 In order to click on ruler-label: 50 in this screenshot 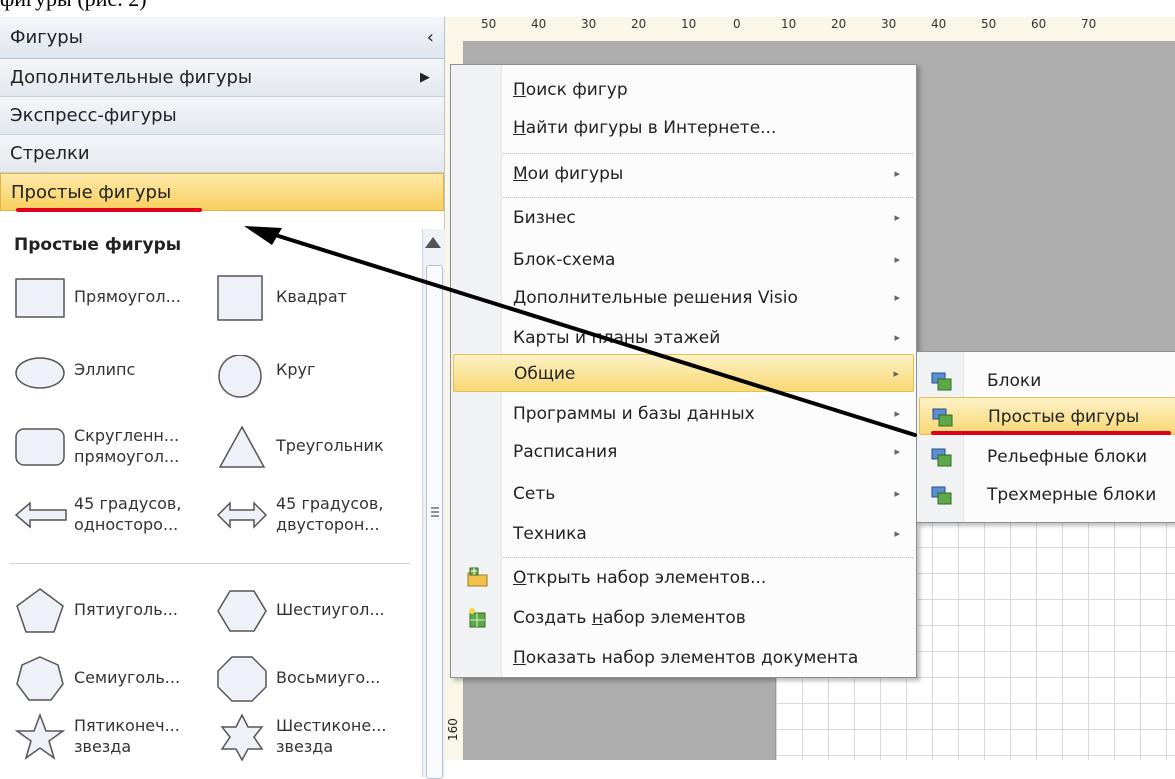, I will do `click(489, 24)`.